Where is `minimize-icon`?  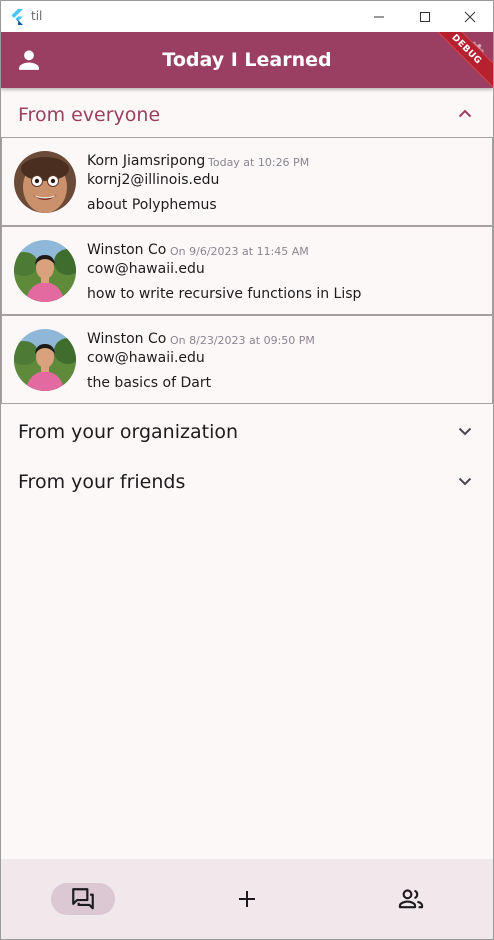
minimize-icon is located at coordinates (379, 16).